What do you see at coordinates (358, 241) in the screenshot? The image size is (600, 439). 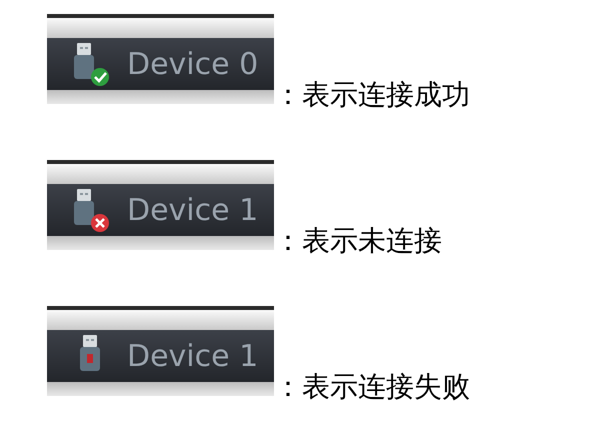 I see `legend-caption: ：表示未连接` at bounding box center [358, 241].